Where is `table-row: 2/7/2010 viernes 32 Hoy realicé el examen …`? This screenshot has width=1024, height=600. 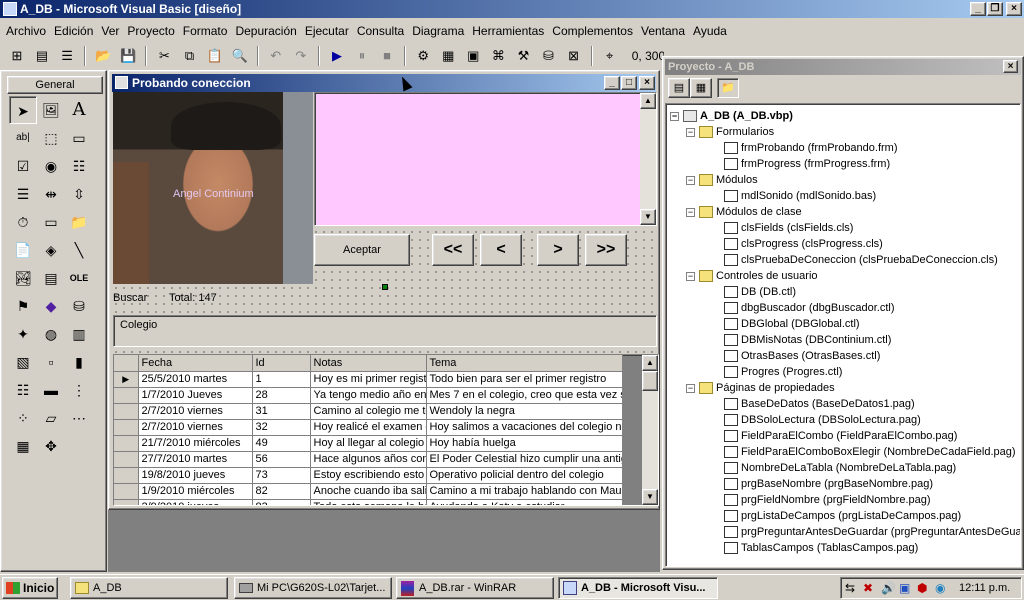
table-row: 2/7/2010 viernes 32 Hoy realicé el examen … is located at coordinates (368, 427).